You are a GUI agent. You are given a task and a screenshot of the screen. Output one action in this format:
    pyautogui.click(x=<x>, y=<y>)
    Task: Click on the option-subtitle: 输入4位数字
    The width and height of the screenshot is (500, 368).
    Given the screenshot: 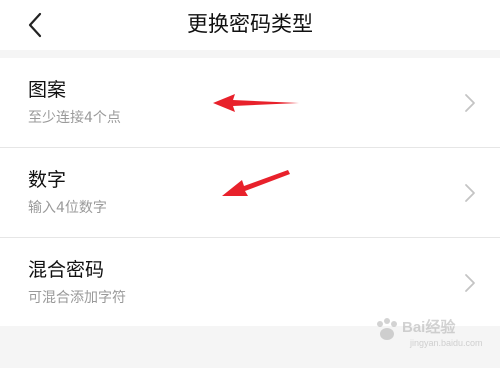 What is the action you would take?
    pyautogui.click(x=67, y=208)
    